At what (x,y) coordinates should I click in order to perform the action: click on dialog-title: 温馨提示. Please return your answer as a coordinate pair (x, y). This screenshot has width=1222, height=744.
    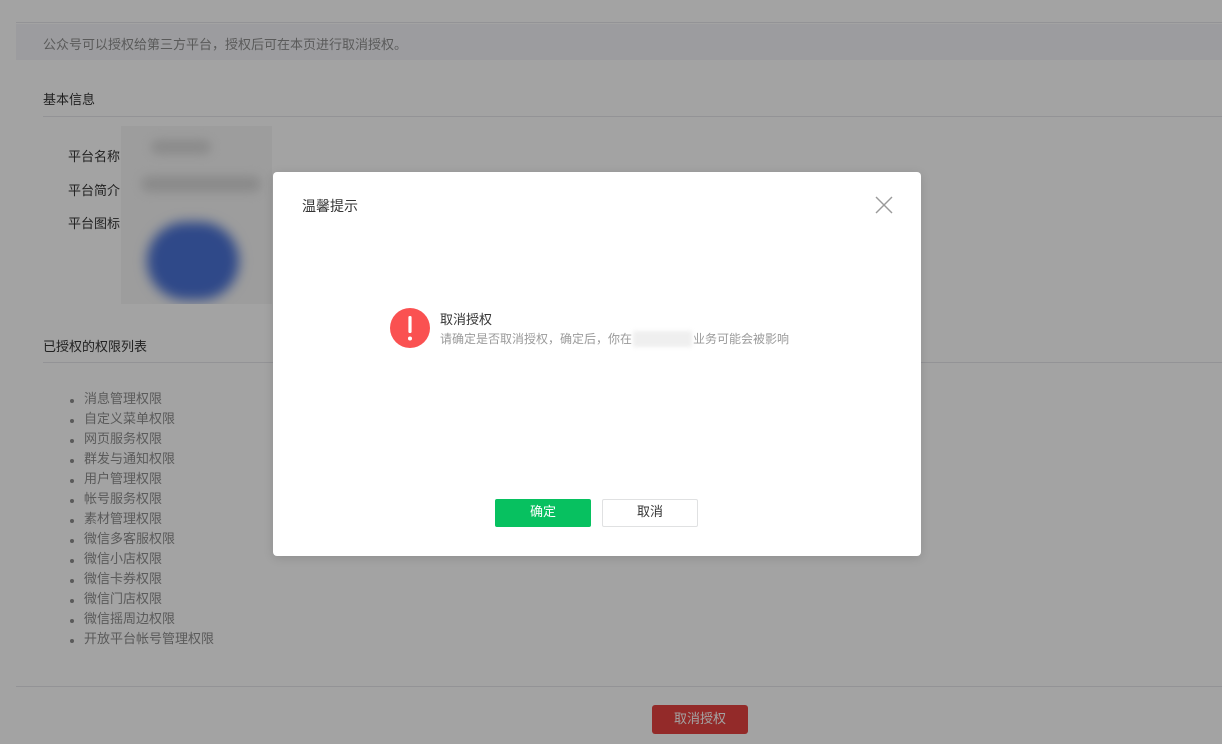
    Looking at the image, I should click on (330, 207).